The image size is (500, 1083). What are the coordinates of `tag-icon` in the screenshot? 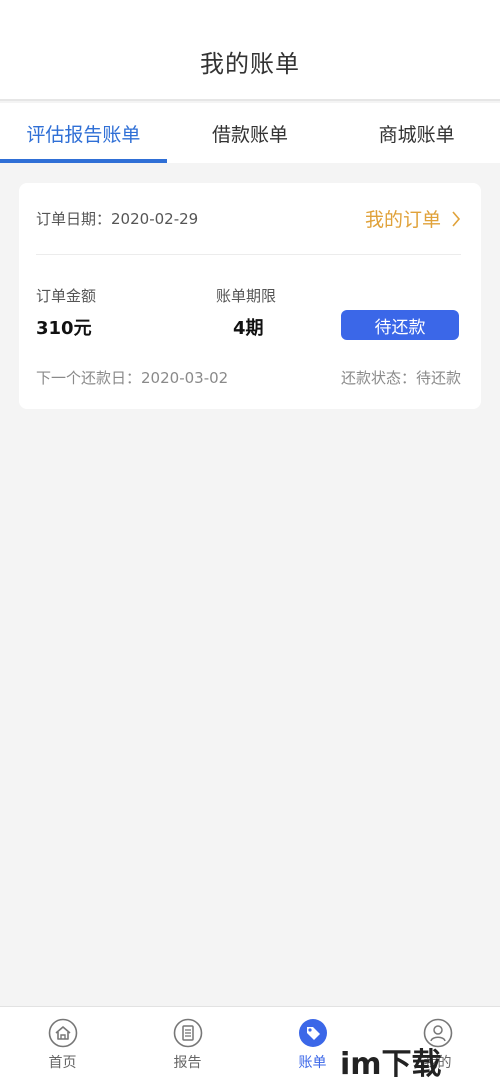 It's located at (312, 1033).